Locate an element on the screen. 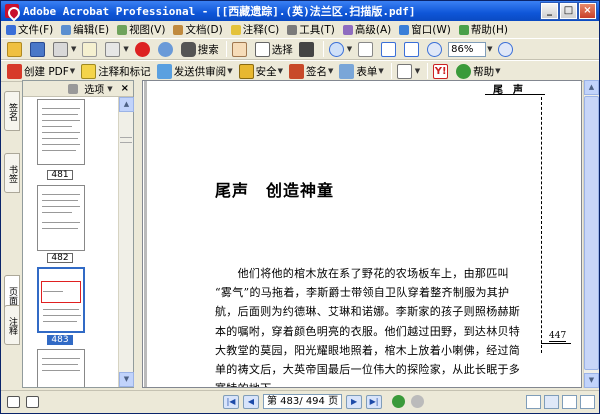 The width and height of the screenshot is (600, 414). zoom-in-icon is located at coordinates (505, 49).